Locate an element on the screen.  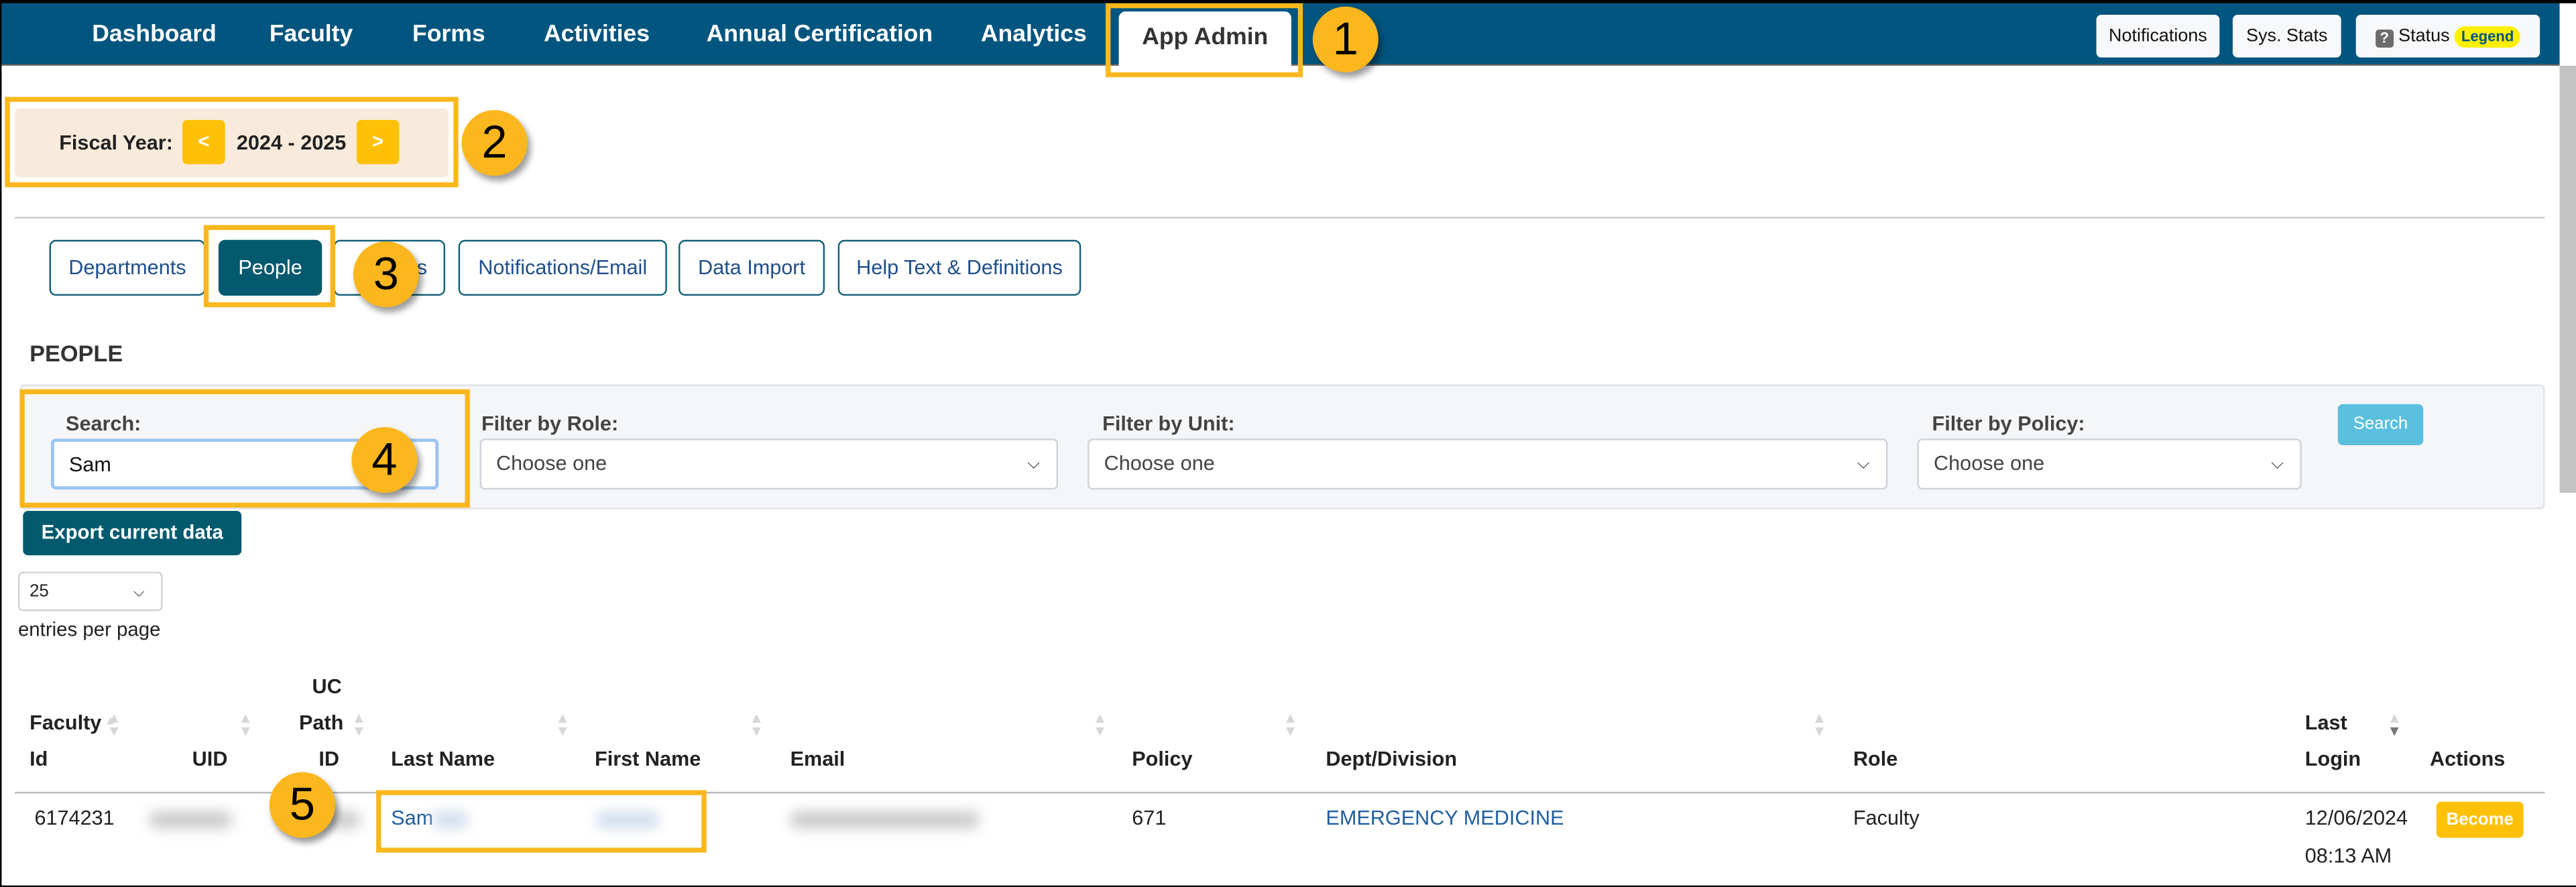
notifications-button: Notifications is located at coordinates (2158, 36).